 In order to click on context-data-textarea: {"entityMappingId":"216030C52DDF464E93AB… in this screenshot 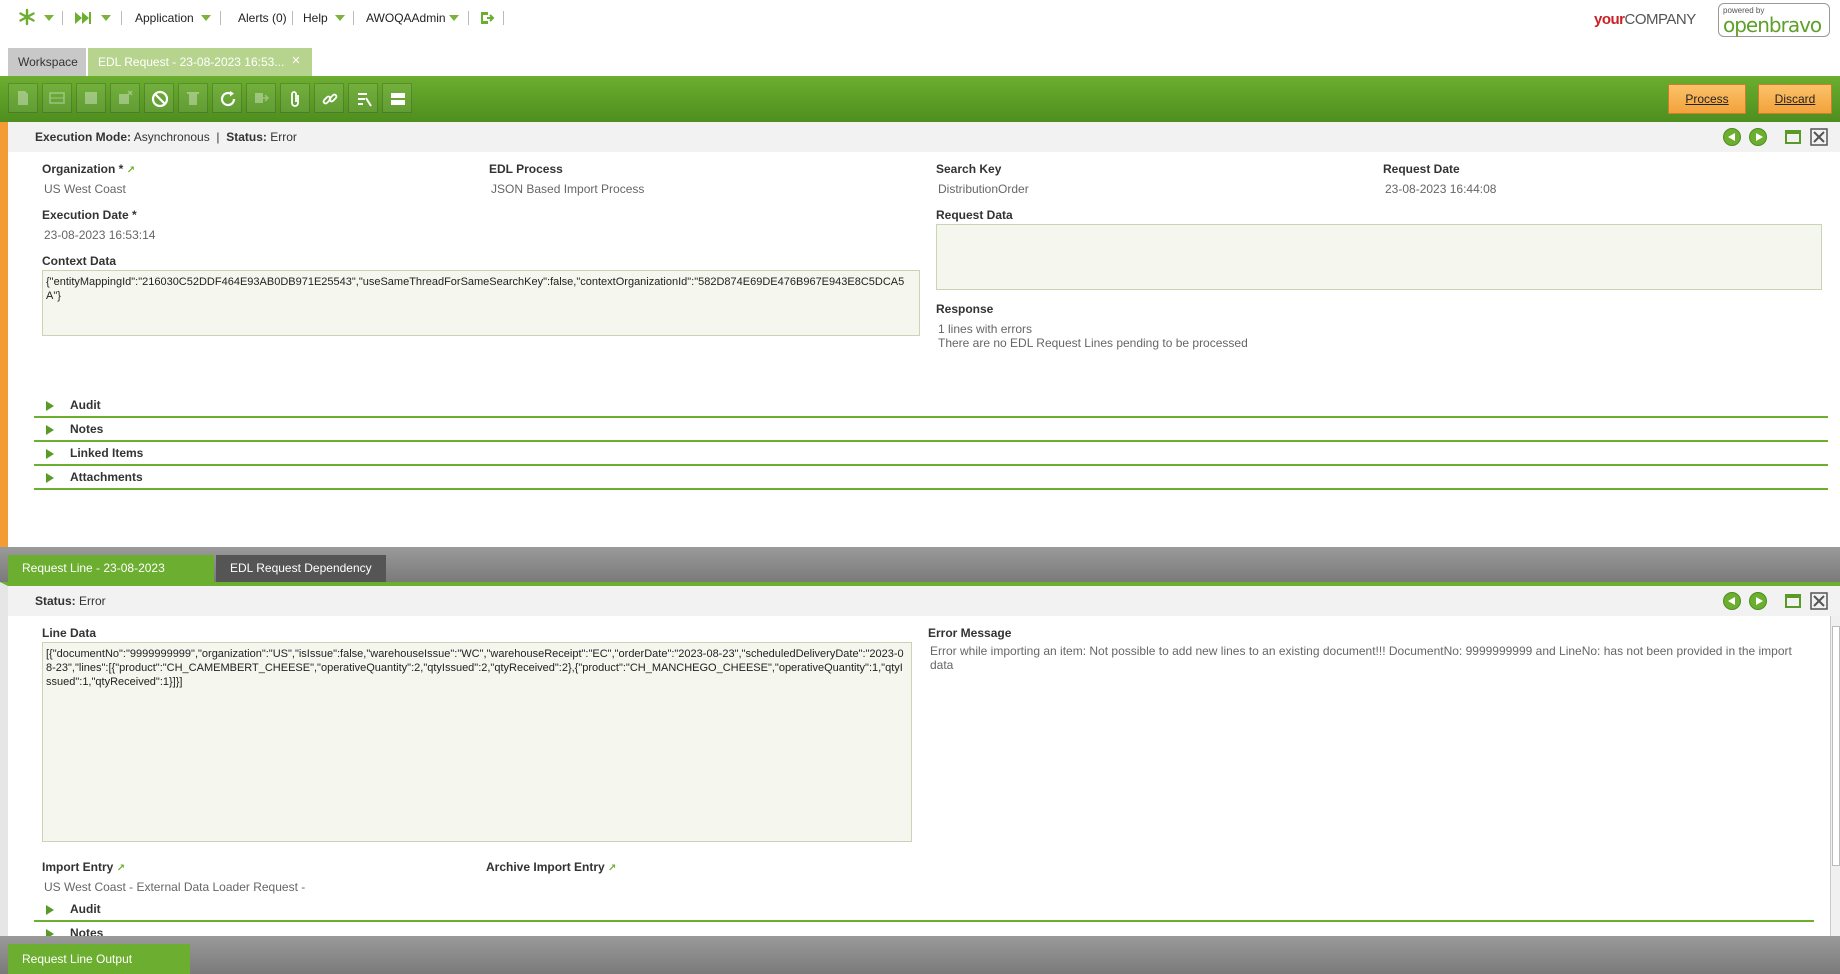, I will do `click(481, 303)`.